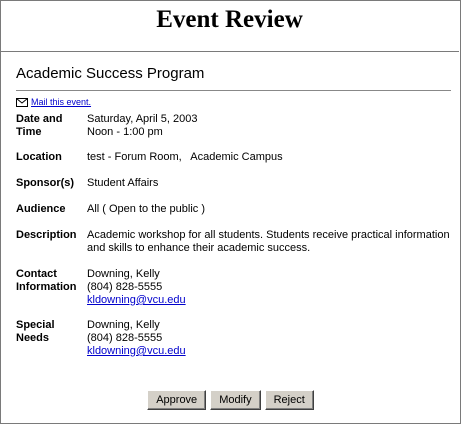  I want to click on audience-row: Audience All ( Open to the public ), so click(234, 209).